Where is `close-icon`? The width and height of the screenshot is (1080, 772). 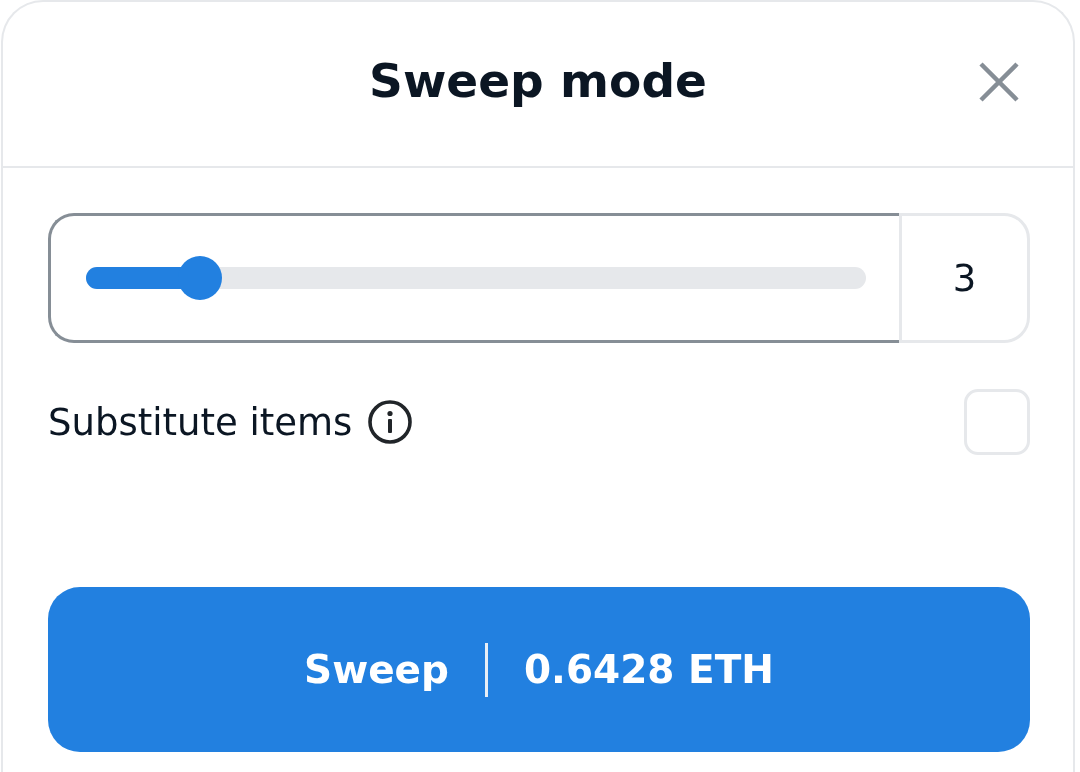
close-icon is located at coordinates (999, 82).